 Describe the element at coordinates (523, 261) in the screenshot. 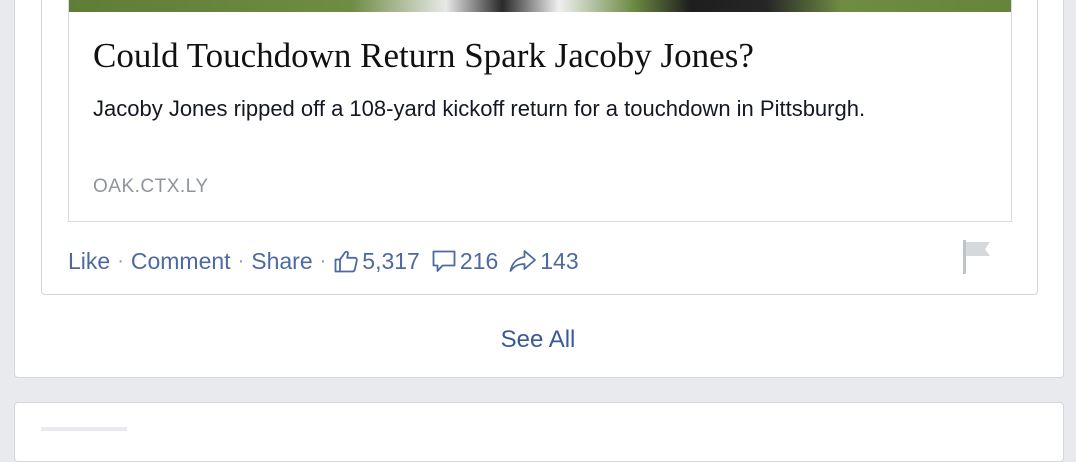

I see `share-arrow-icon` at that location.